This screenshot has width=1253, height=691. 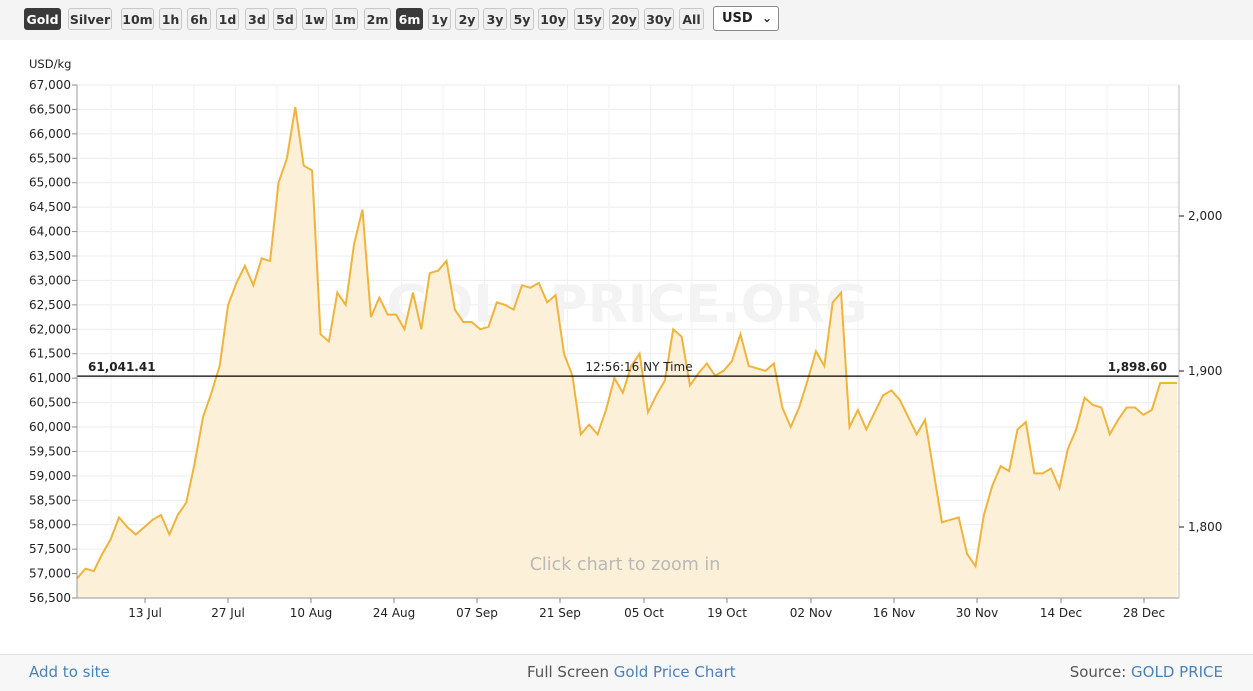 I want to click on y-tick-label: 62,000, so click(x=50, y=329).